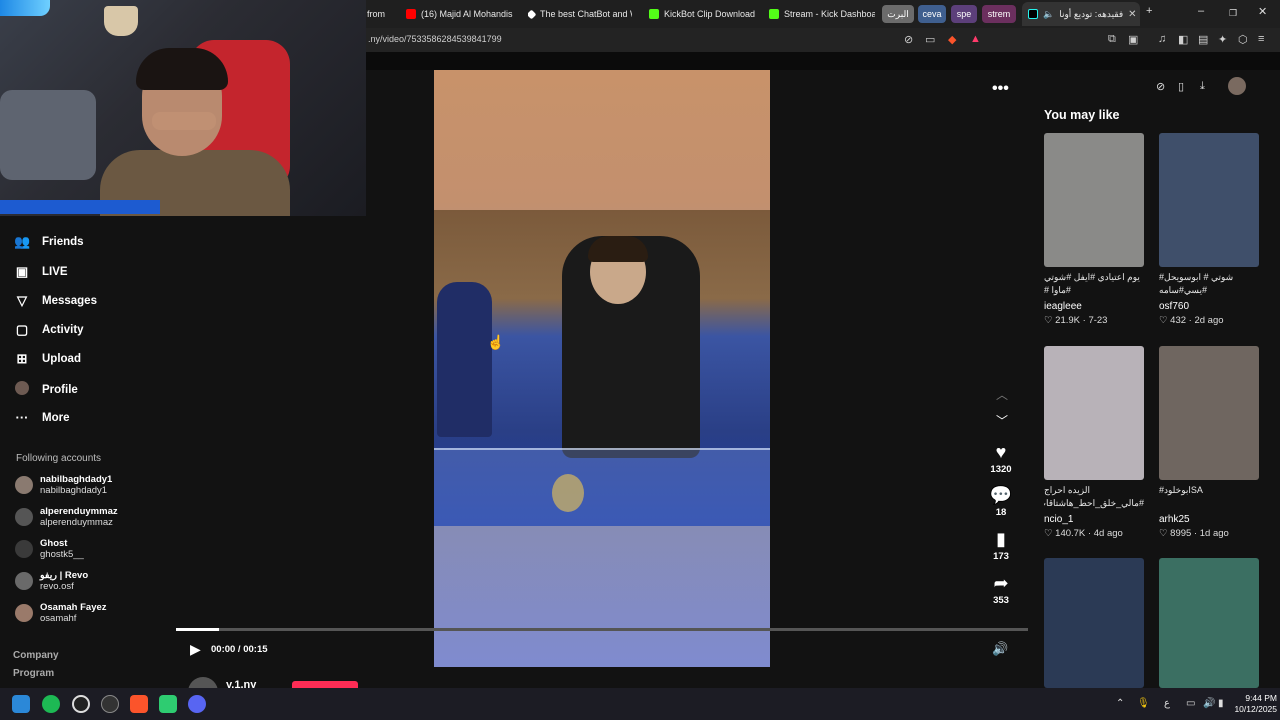  Describe the element at coordinates (1120, 703) in the screenshot. I see `tray-chevron-icon: ⌃` at that location.